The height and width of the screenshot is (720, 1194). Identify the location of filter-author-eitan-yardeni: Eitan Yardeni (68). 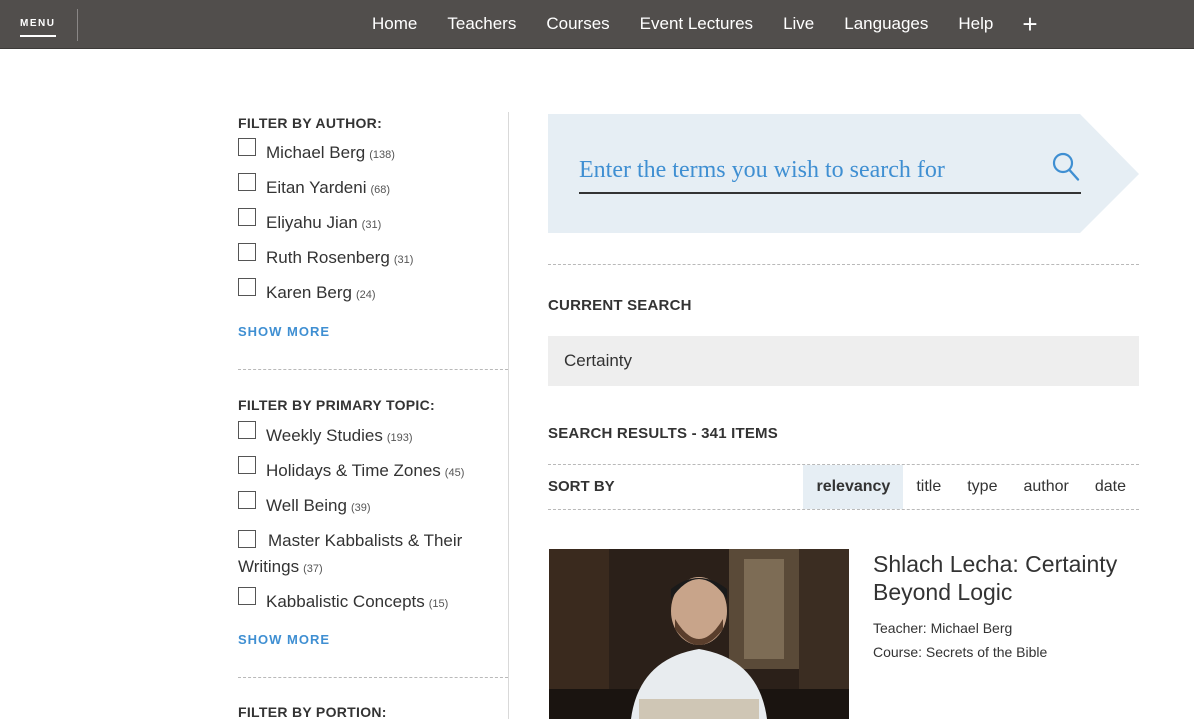
(373, 188).